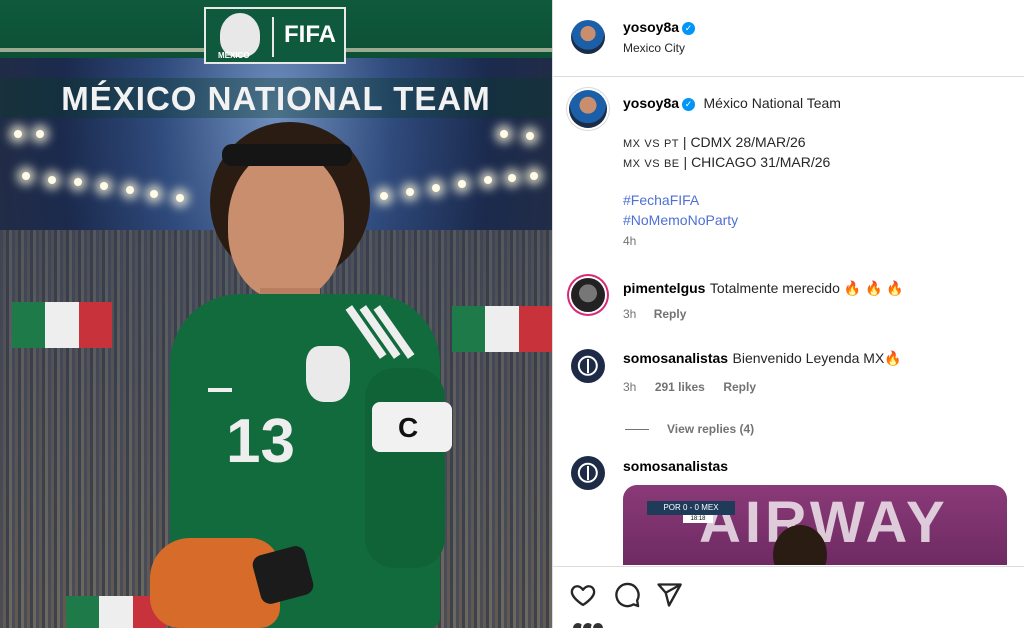  Describe the element at coordinates (62, 325) in the screenshot. I see `mexico-flag-left` at that location.